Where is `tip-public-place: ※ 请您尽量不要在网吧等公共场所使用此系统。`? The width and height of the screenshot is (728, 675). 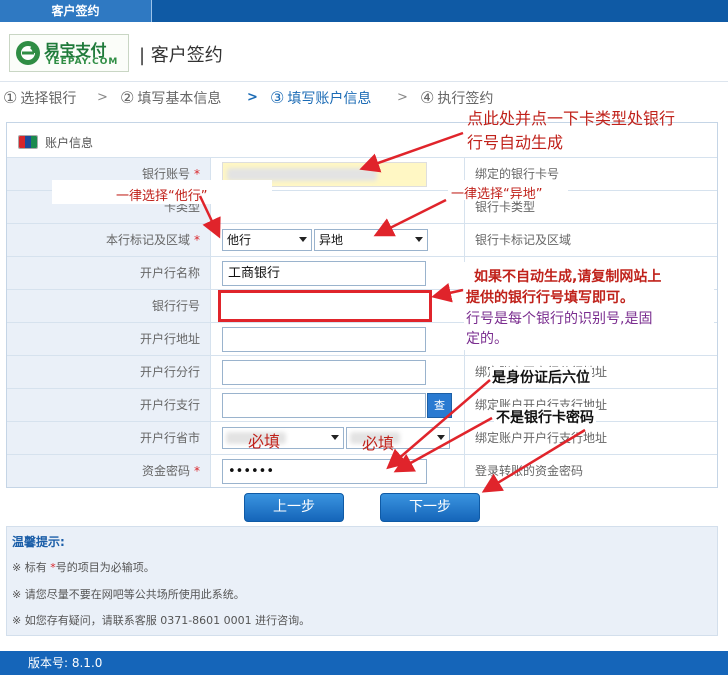
tip-public-place: ※ 请您尽量不要在网吧等公共场所使用此系统。 is located at coordinates (128, 594).